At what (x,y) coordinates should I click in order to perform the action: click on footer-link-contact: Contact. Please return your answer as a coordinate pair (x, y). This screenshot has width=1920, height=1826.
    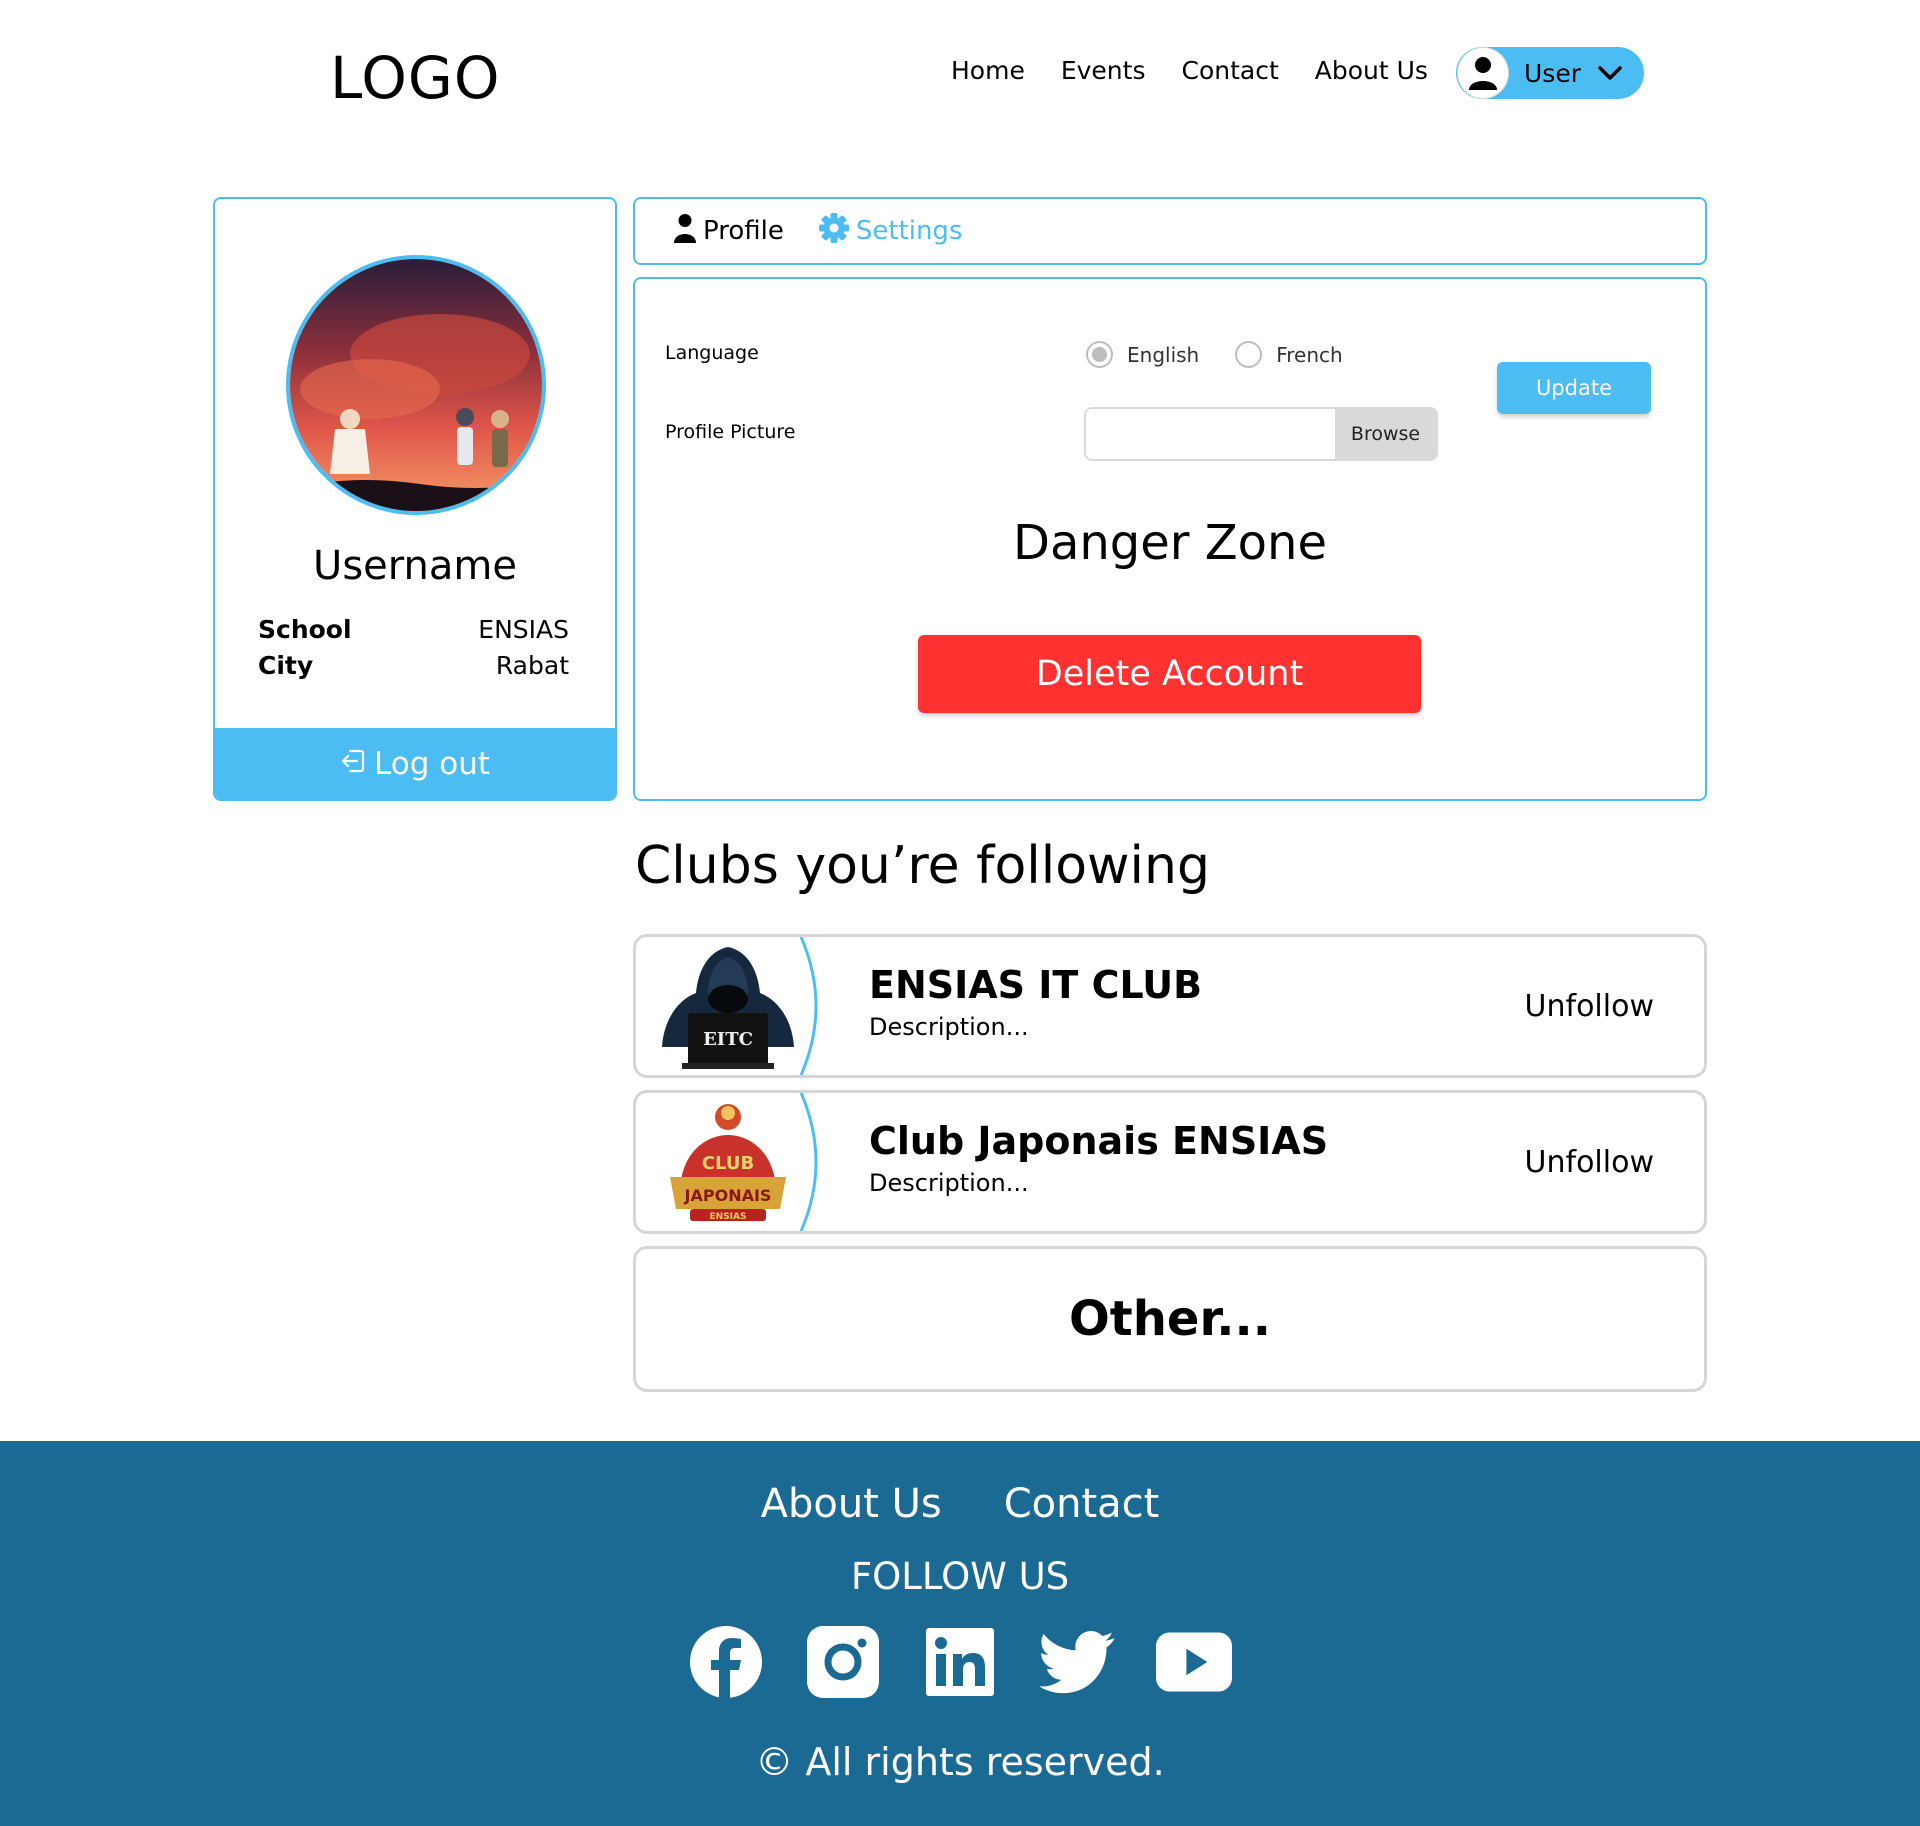
    Looking at the image, I should click on (1082, 1504).